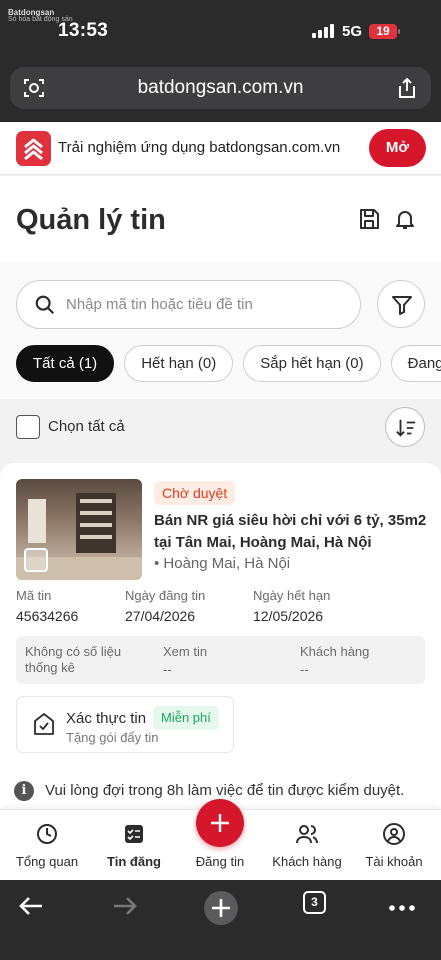 The width and height of the screenshot is (441, 960). I want to click on listing-location: • Hoàng Mai, Hà Nội, so click(222, 563).